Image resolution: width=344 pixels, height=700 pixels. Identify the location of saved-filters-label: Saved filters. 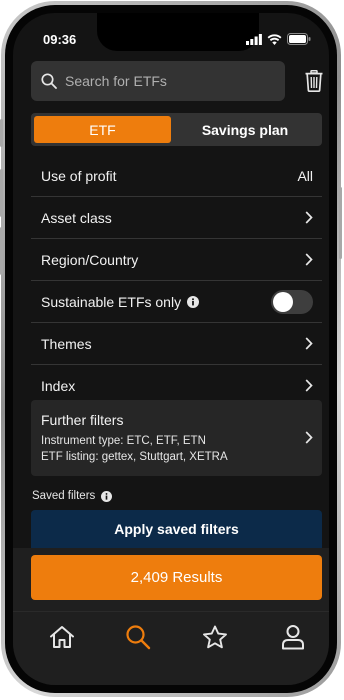
(72, 496).